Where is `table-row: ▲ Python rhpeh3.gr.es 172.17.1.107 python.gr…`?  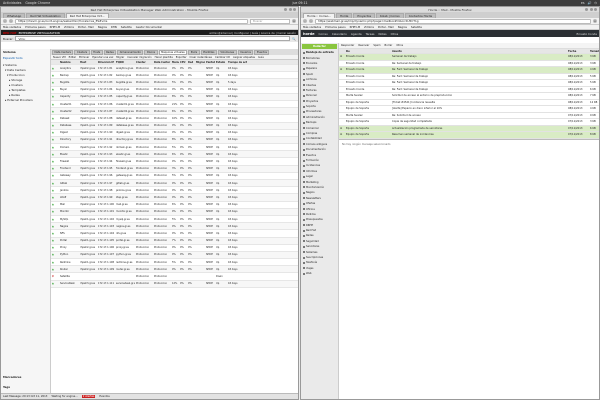
table-row: ▲ Python rhpeh3.gr.es 172.17.1.107 python.gr… is located at coordinates (174, 255).